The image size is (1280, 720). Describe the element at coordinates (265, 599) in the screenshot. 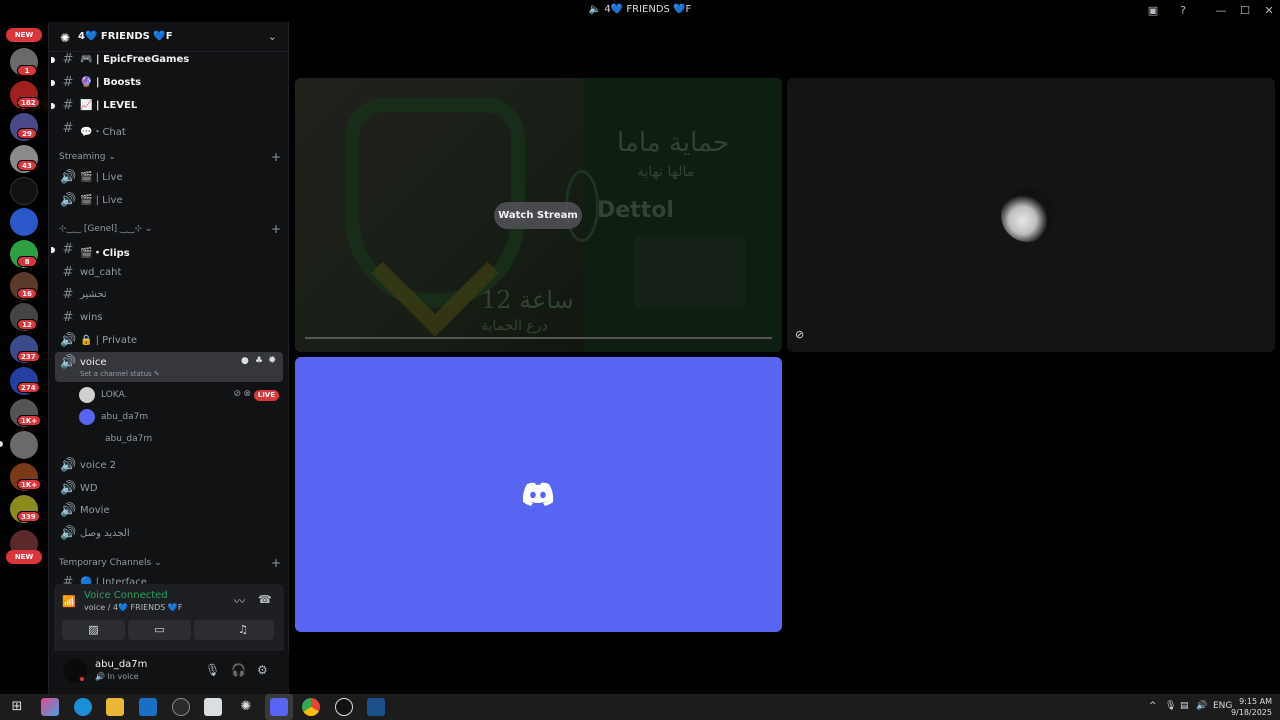

I see `disconnect-icon: ☎` at that location.